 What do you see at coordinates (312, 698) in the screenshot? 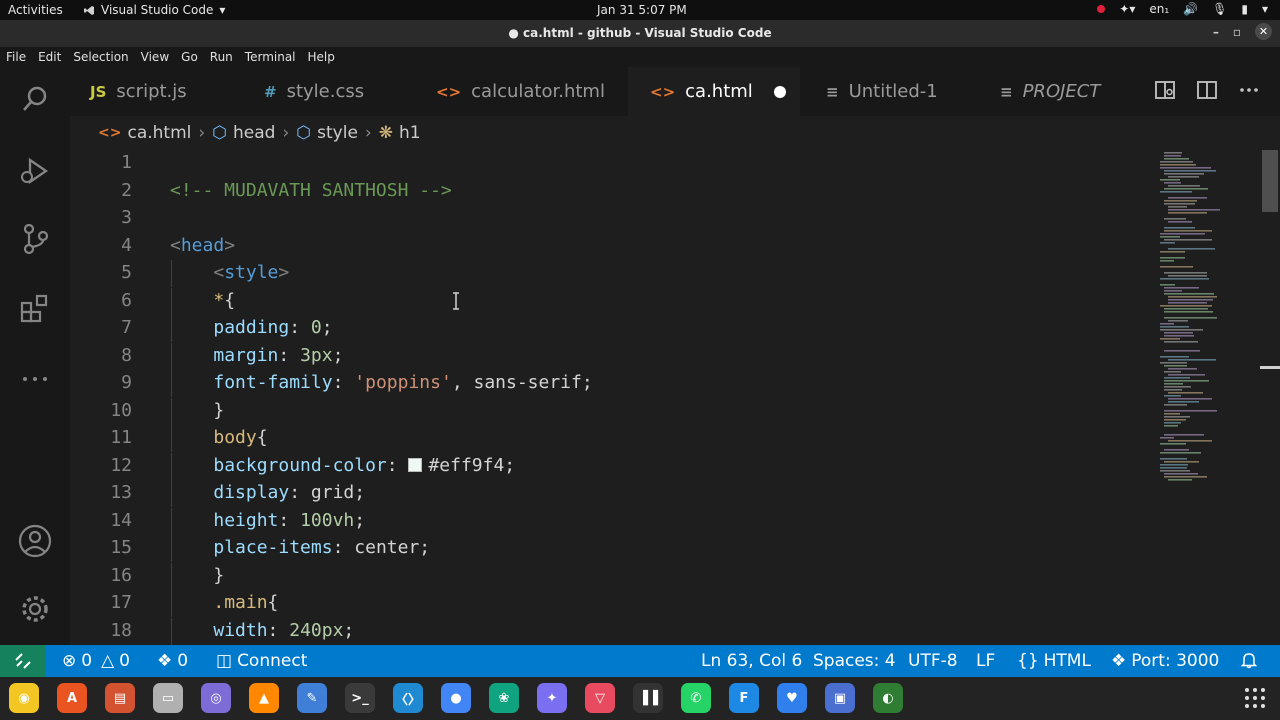
I see `text-editor-icon: ✎` at bounding box center [312, 698].